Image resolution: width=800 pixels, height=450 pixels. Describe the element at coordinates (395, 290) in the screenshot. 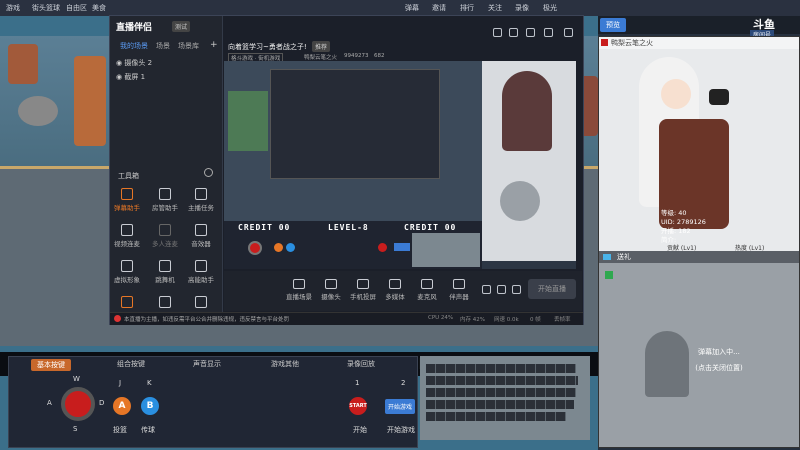

I see `source-media: 多媒体` at that location.